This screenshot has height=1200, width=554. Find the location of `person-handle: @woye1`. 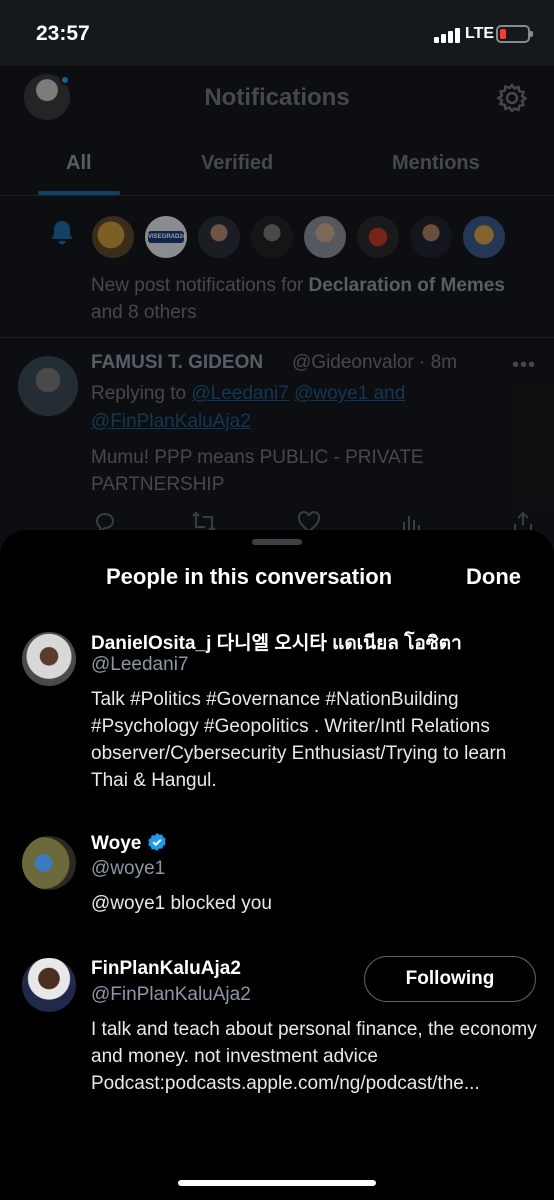

person-handle: @woye1 is located at coordinates (128, 868).